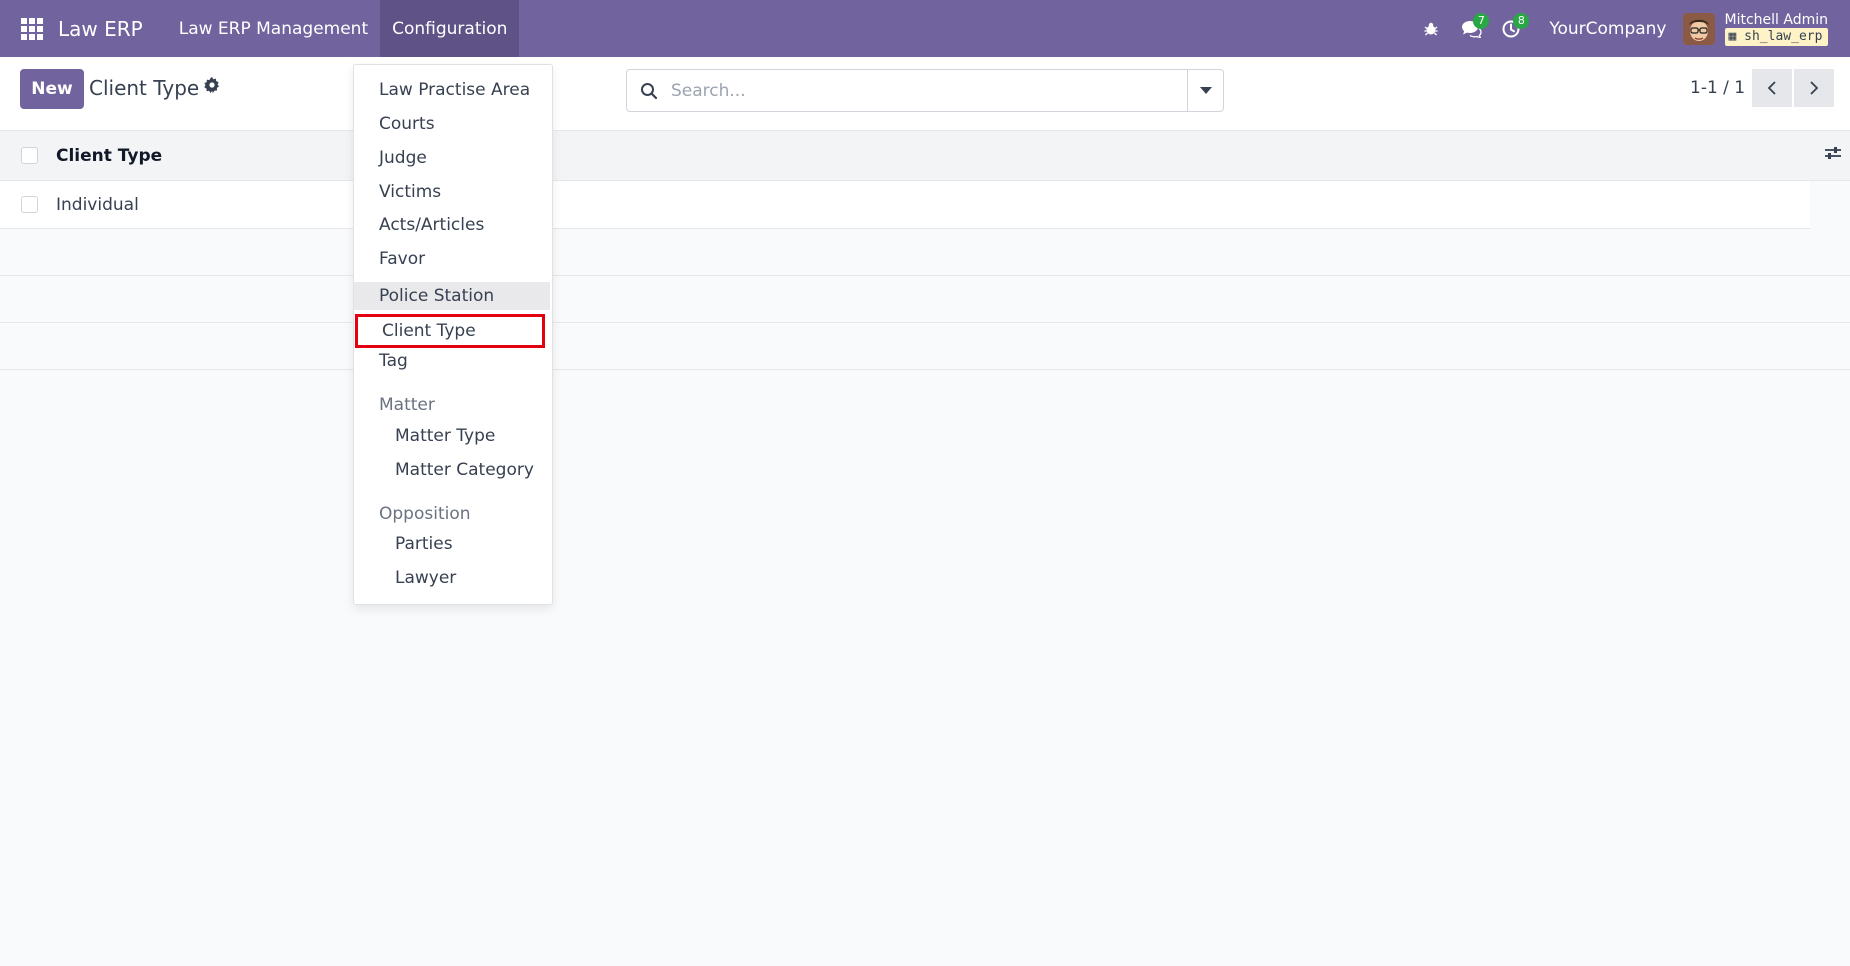 This screenshot has height=966, width=1850. I want to click on row-checkbox, so click(29, 204).